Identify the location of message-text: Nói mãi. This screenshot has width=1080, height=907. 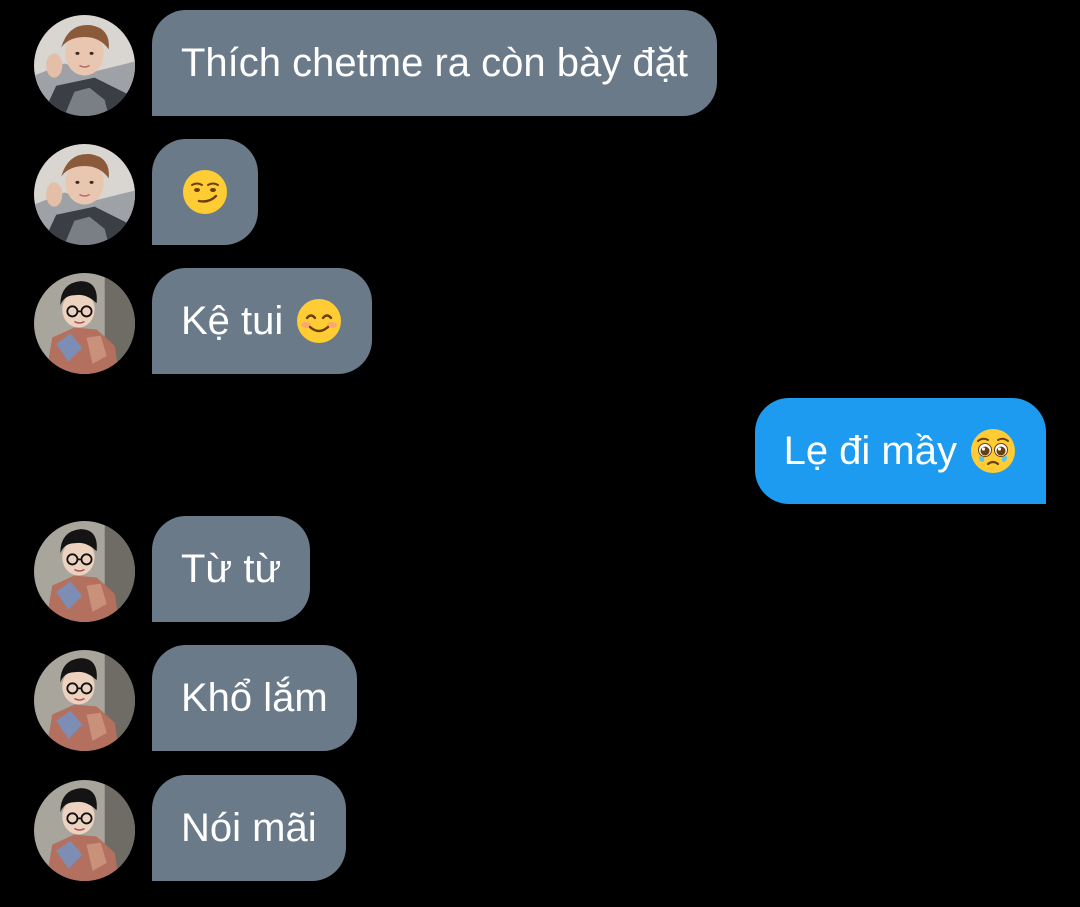
(249, 828).